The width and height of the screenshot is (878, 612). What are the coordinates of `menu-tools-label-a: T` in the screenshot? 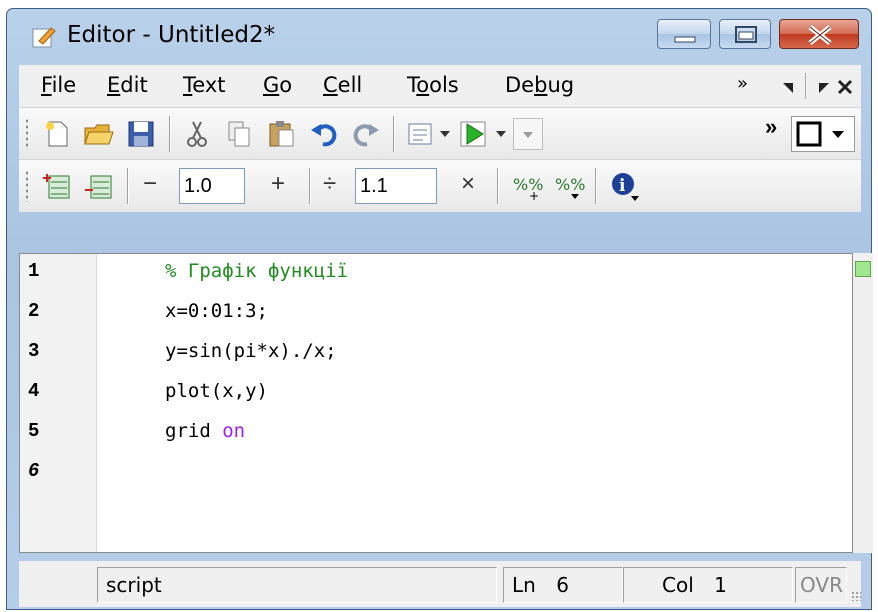 It's located at (412, 85).